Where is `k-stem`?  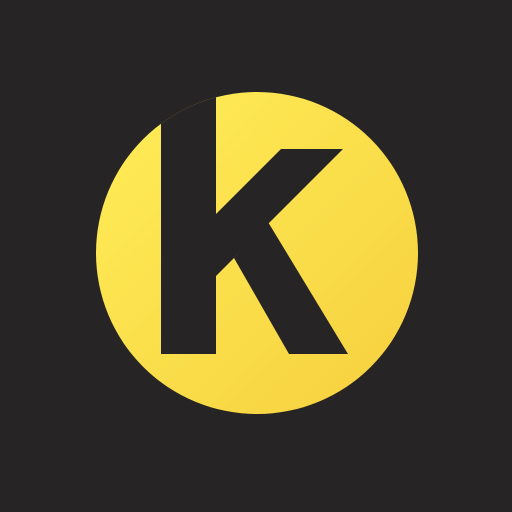
k-stem is located at coordinates (188, 223).